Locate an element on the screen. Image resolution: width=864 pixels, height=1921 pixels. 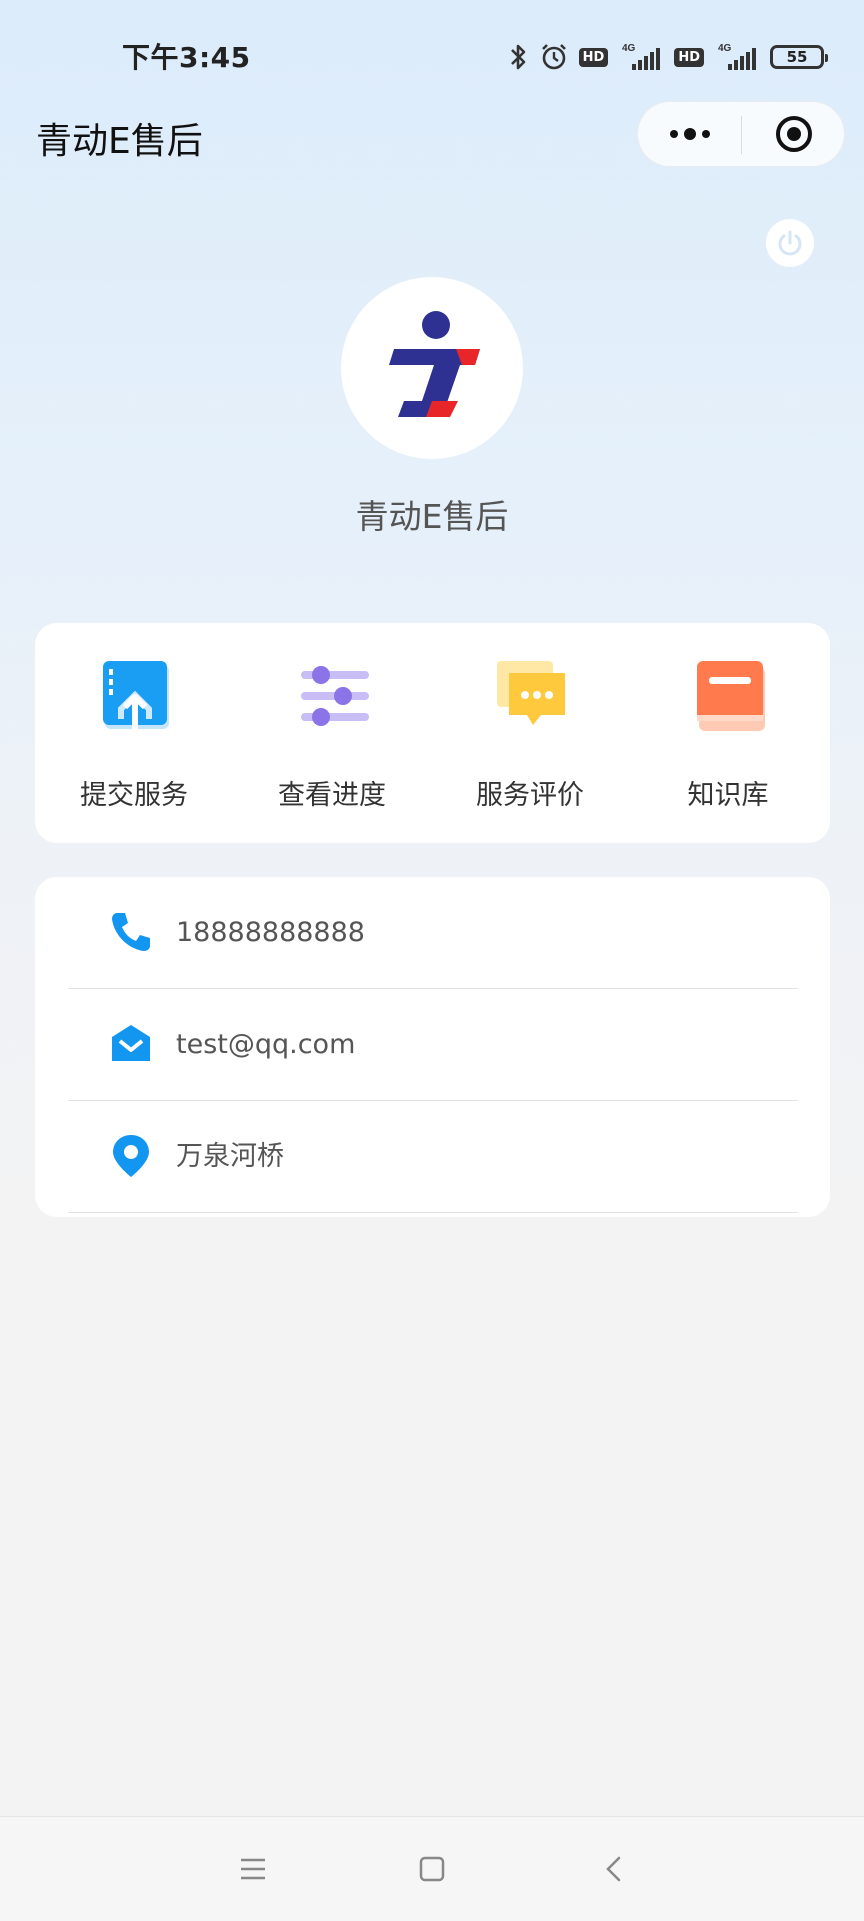
email-address: test@qq.com is located at coordinates (266, 1044).